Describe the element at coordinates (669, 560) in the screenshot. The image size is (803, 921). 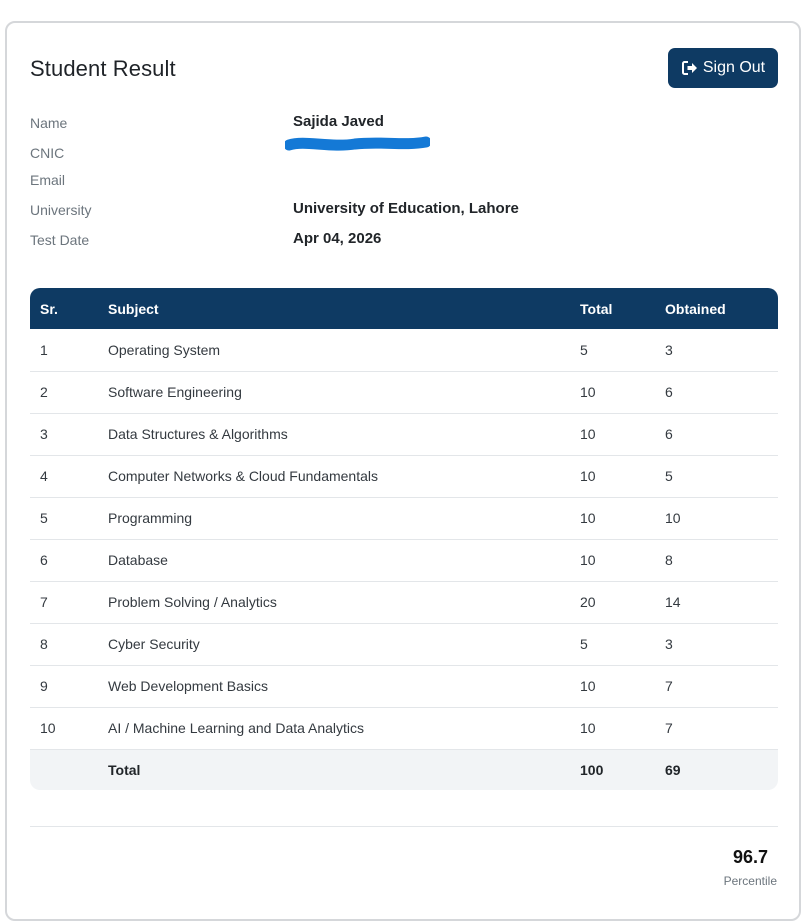
I see `cell-obtained: 8` at that location.